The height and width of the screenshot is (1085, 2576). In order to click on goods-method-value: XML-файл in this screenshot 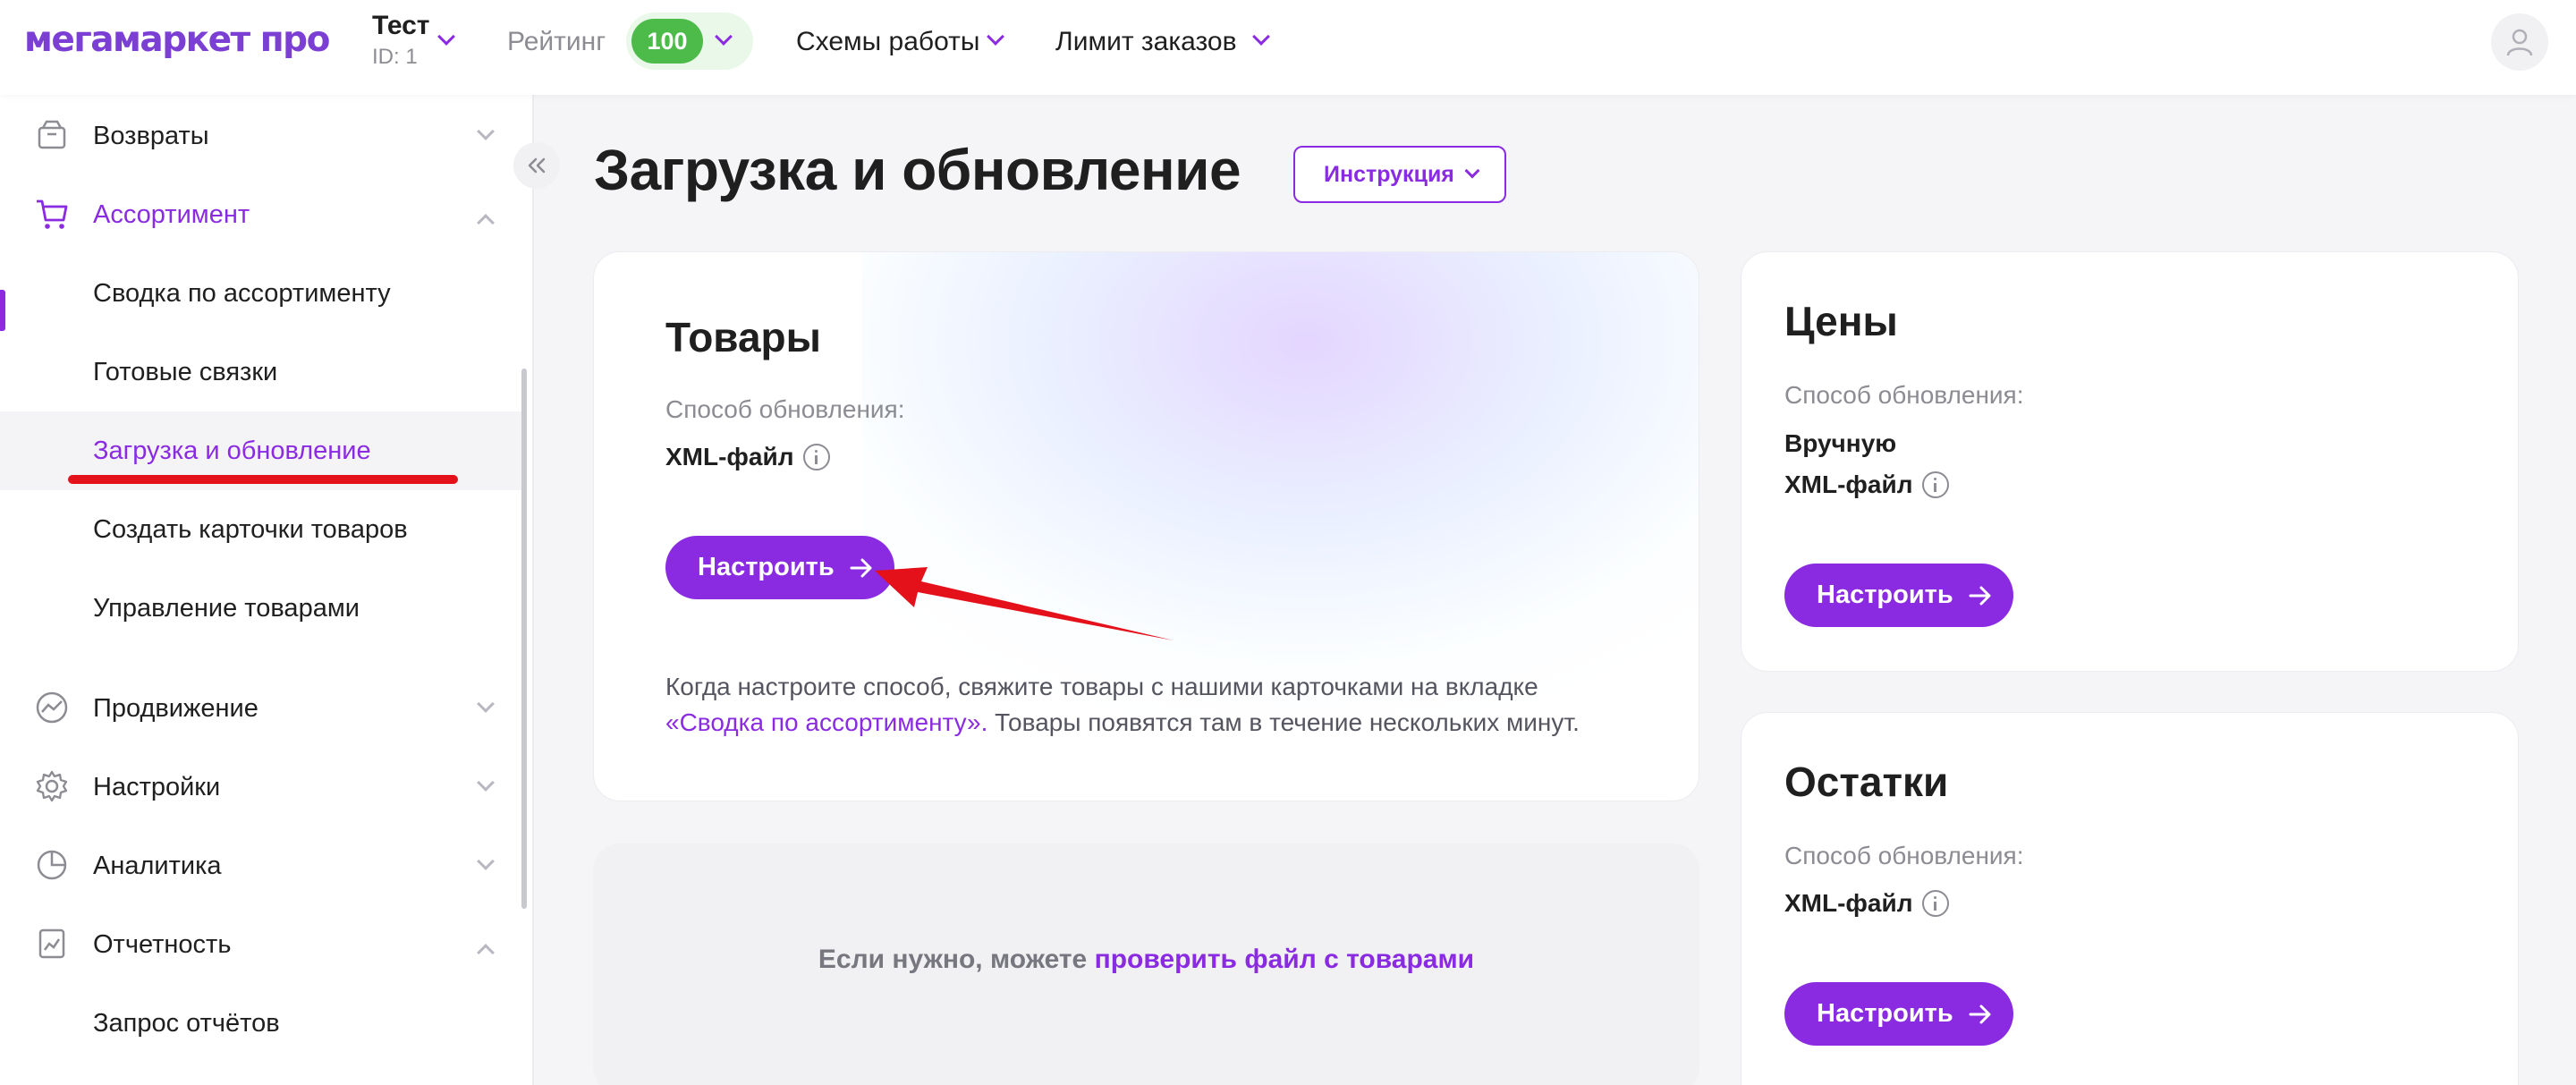, I will do `click(729, 456)`.